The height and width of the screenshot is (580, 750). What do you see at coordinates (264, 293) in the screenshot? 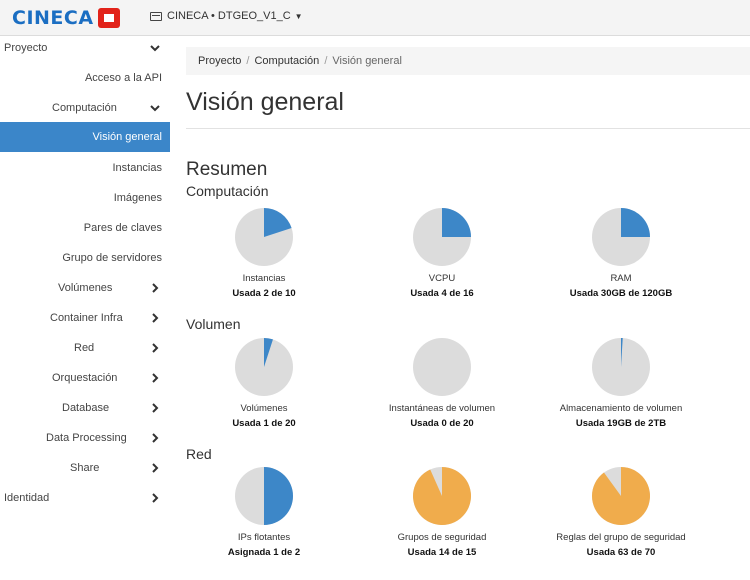
I see `quota-usage: Usada 2 de 10` at bounding box center [264, 293].